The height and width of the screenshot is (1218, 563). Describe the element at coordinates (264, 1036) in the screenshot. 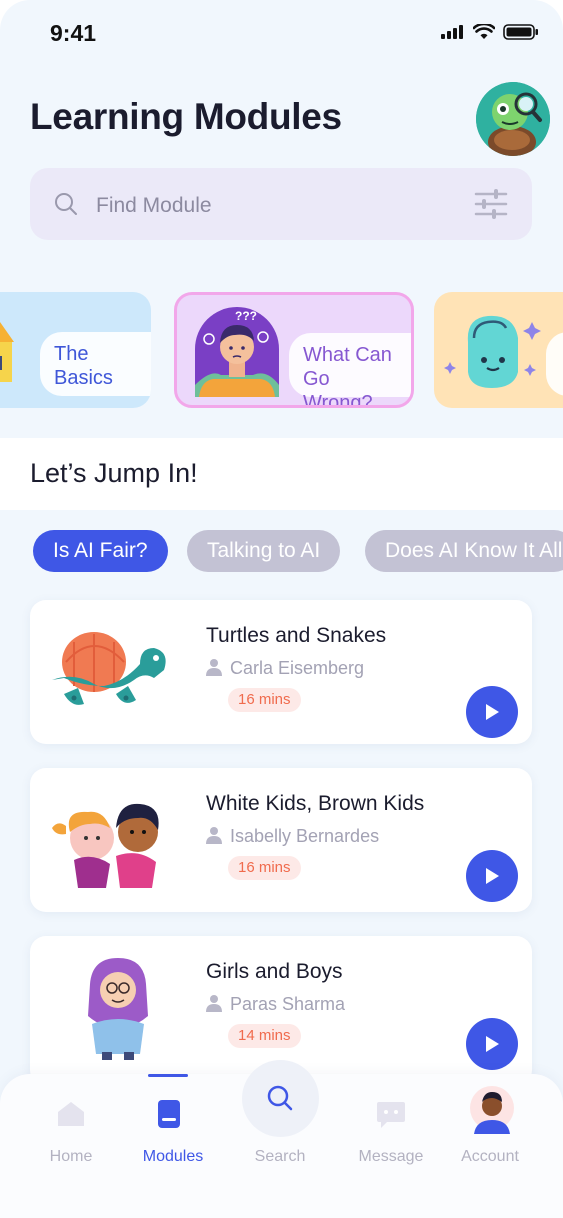

I see `duration-badge: 14 mins` at that location.